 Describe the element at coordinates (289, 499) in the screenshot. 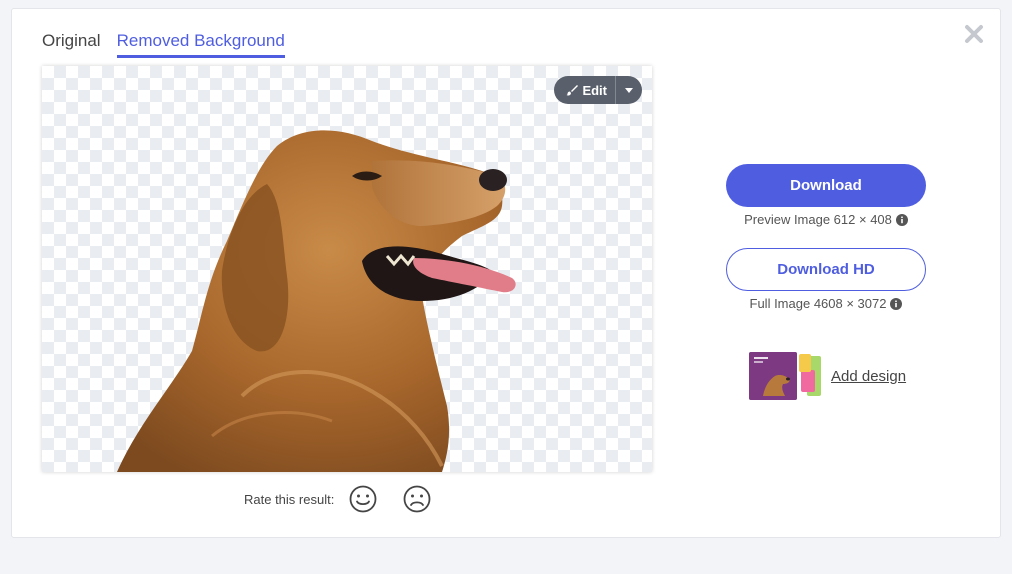

I see `rating-label: Rate this result:` at that location.